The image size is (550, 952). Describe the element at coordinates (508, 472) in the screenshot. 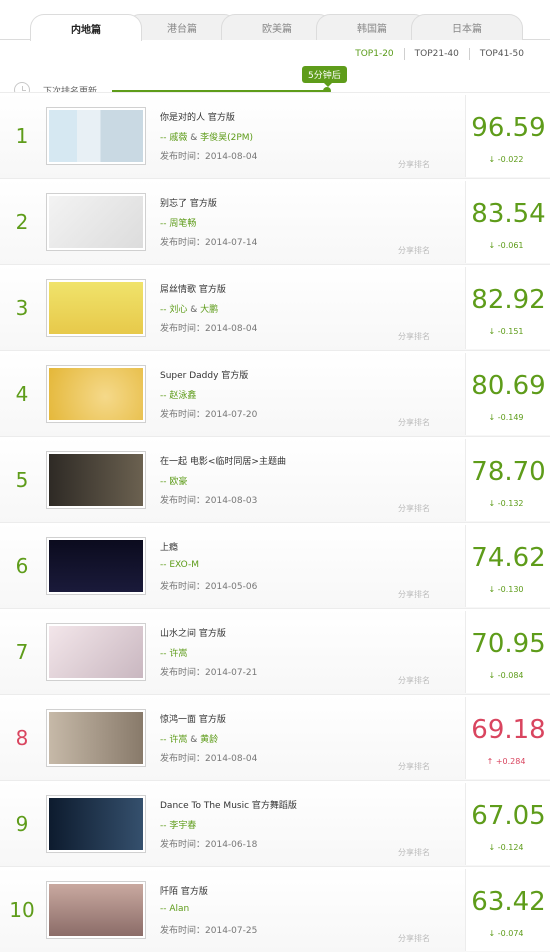

I see `score-value: 78.70` at that location.